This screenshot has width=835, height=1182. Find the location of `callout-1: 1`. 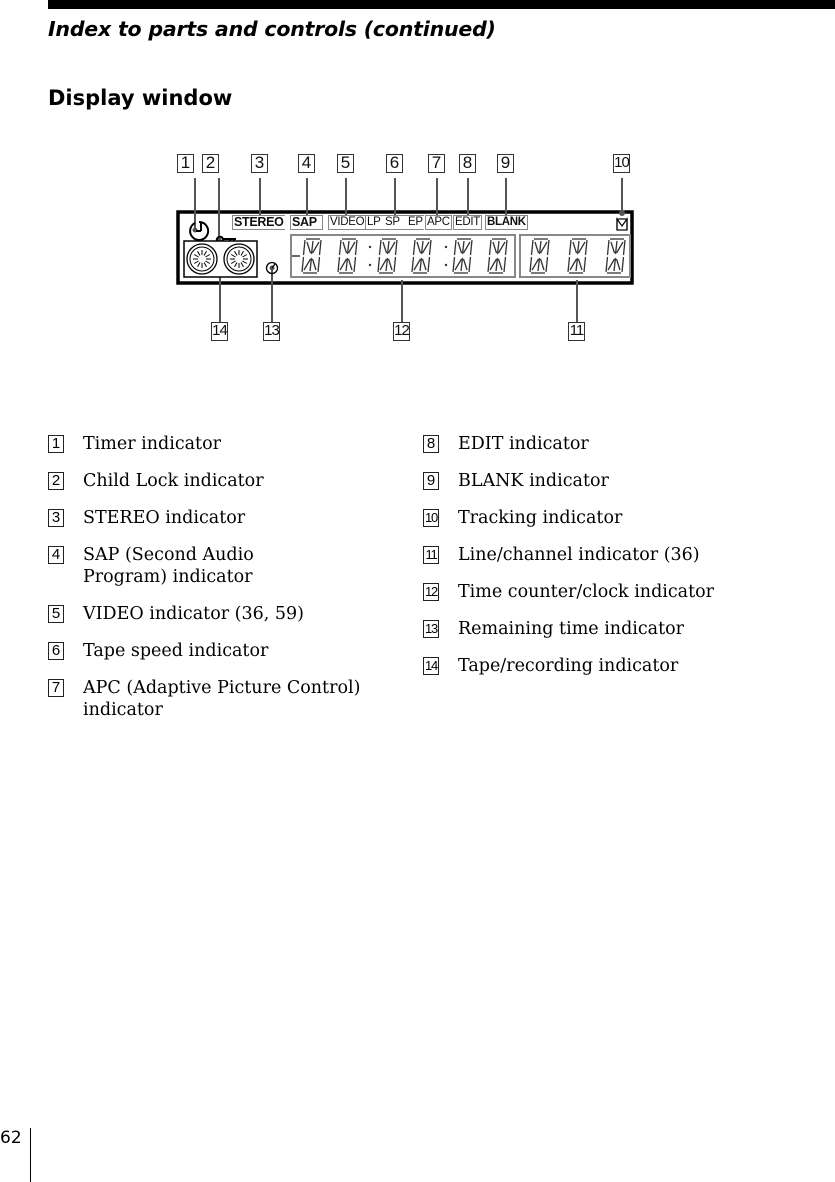

callout-1: 1 is located at coordinates (185, 163).